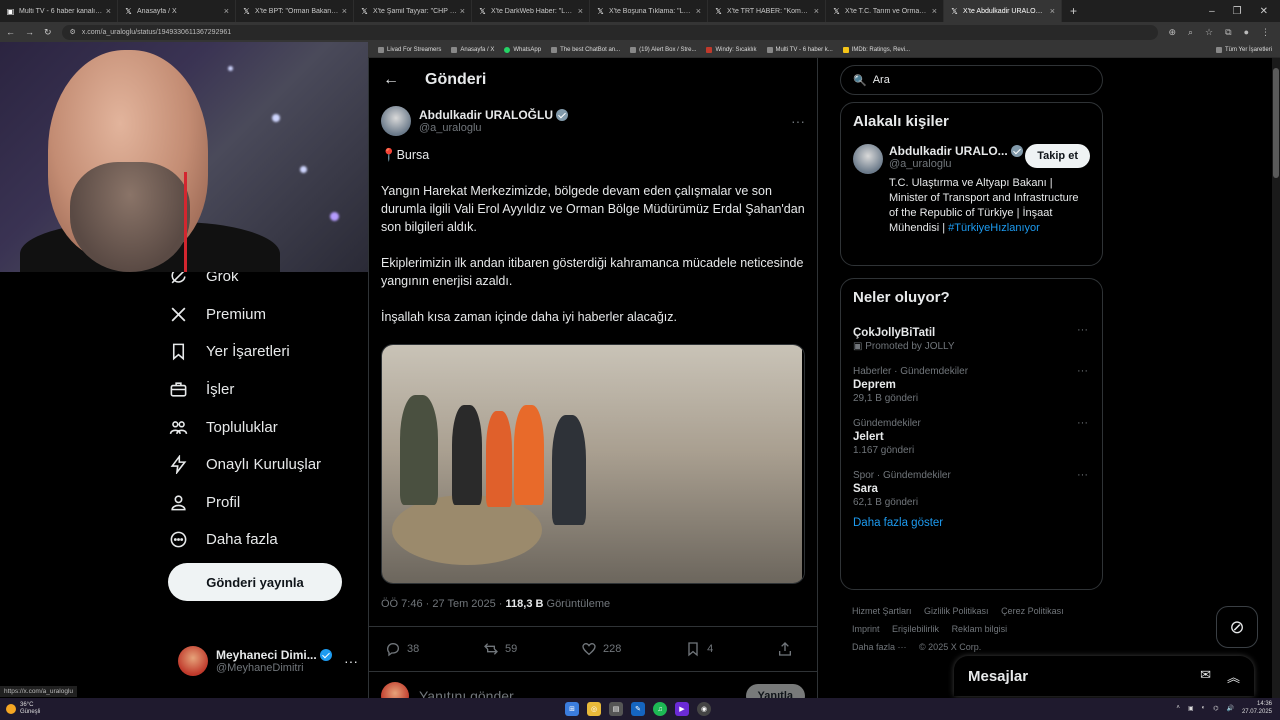 This screenshot has width=1280, height=720. Describe the element at coordinates (268, 661) in the screenshot. I see `account-switcher: Meyhaneci Dimi... @MeyhaneDimitri ···` at that location.